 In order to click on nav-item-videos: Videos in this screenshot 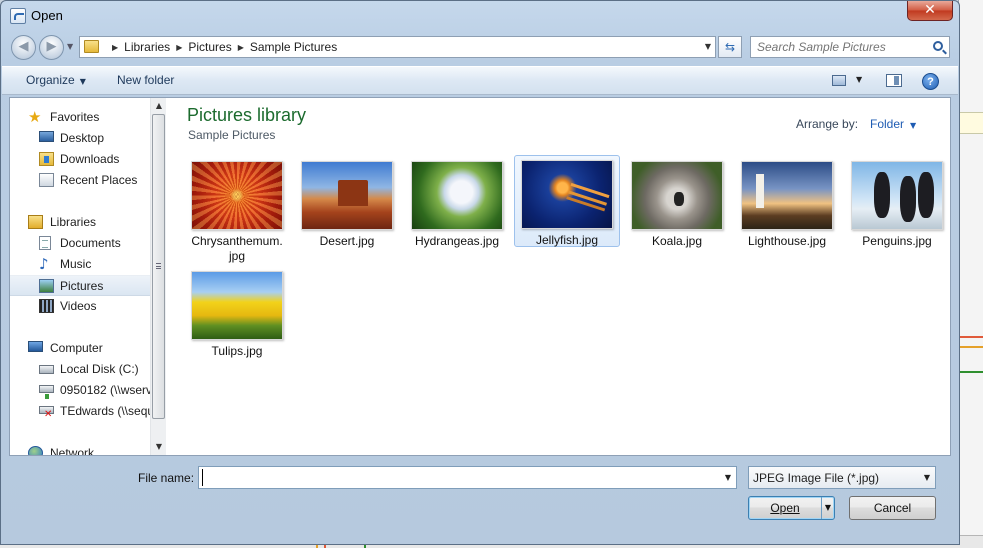, I will do `click(80, 306)`.